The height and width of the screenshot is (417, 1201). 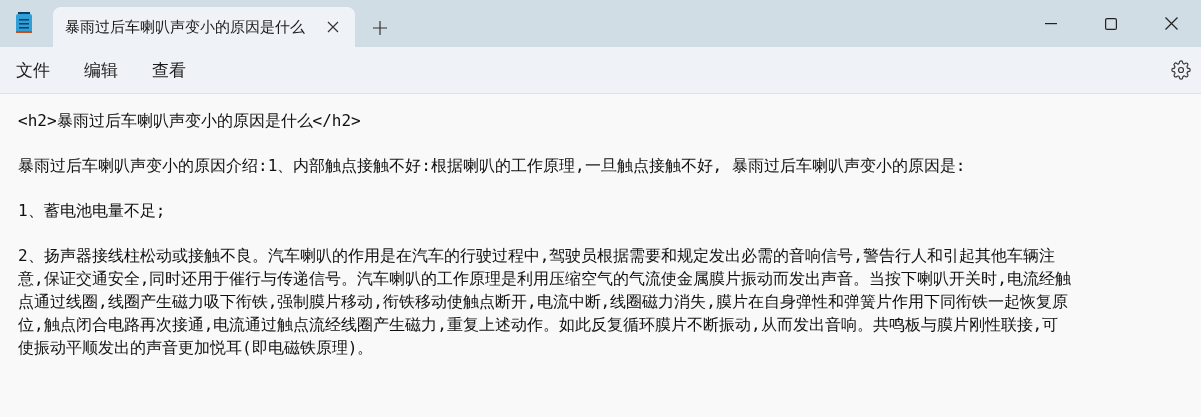 I want to click on menu-item: 查看, so click(x=169, y=70).